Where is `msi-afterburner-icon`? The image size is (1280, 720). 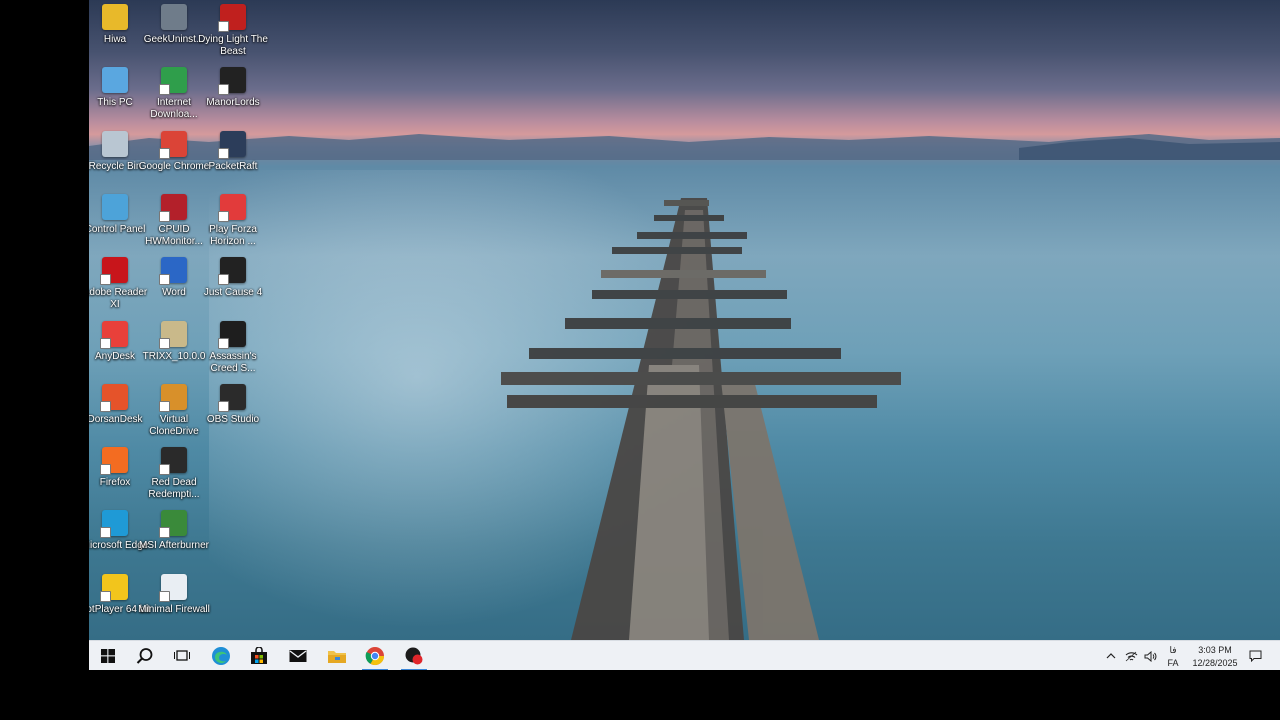
msi-afterburner-icon is located at coordinates (173, 524).